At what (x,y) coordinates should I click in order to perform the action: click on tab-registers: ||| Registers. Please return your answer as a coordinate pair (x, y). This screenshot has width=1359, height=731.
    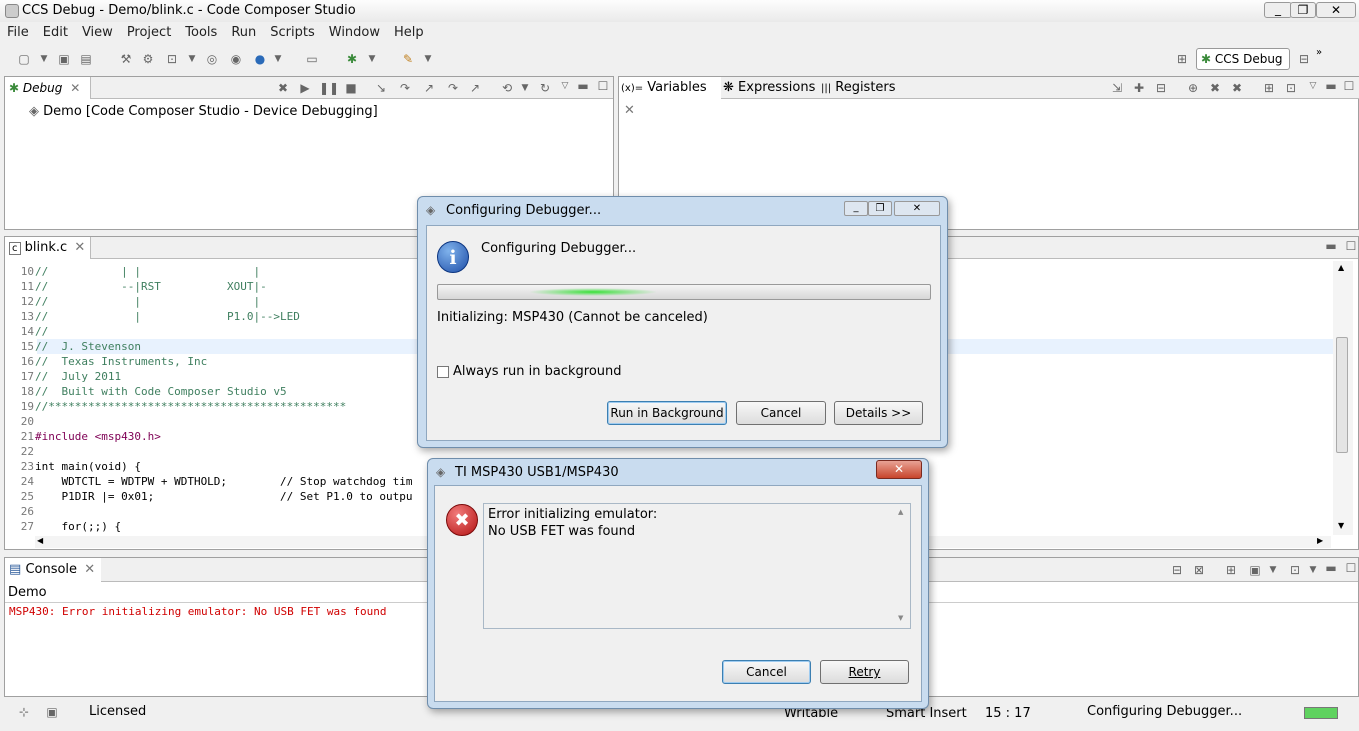
    Looking at the image, I should click on (858, 88).